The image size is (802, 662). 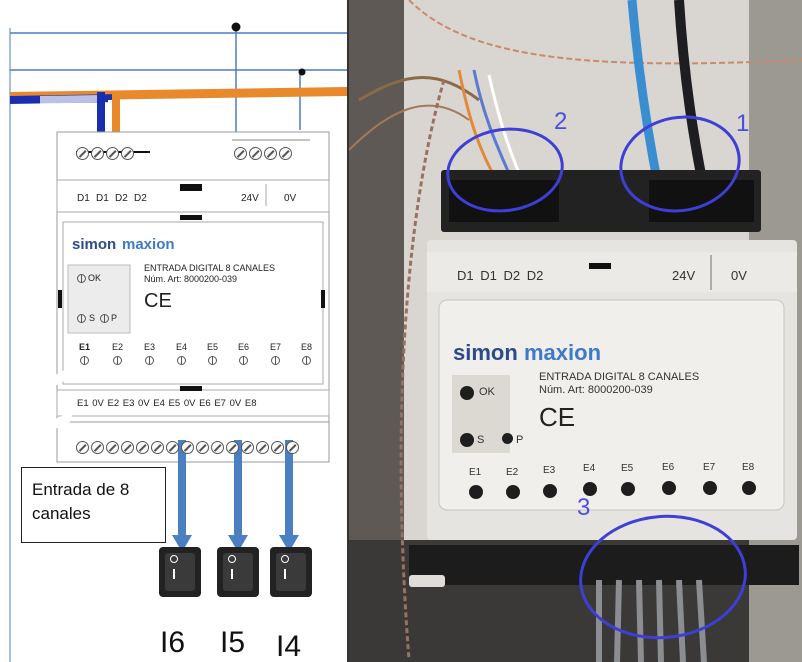 I want to click on photo-p-led-icon, so click(x=507, y=438).